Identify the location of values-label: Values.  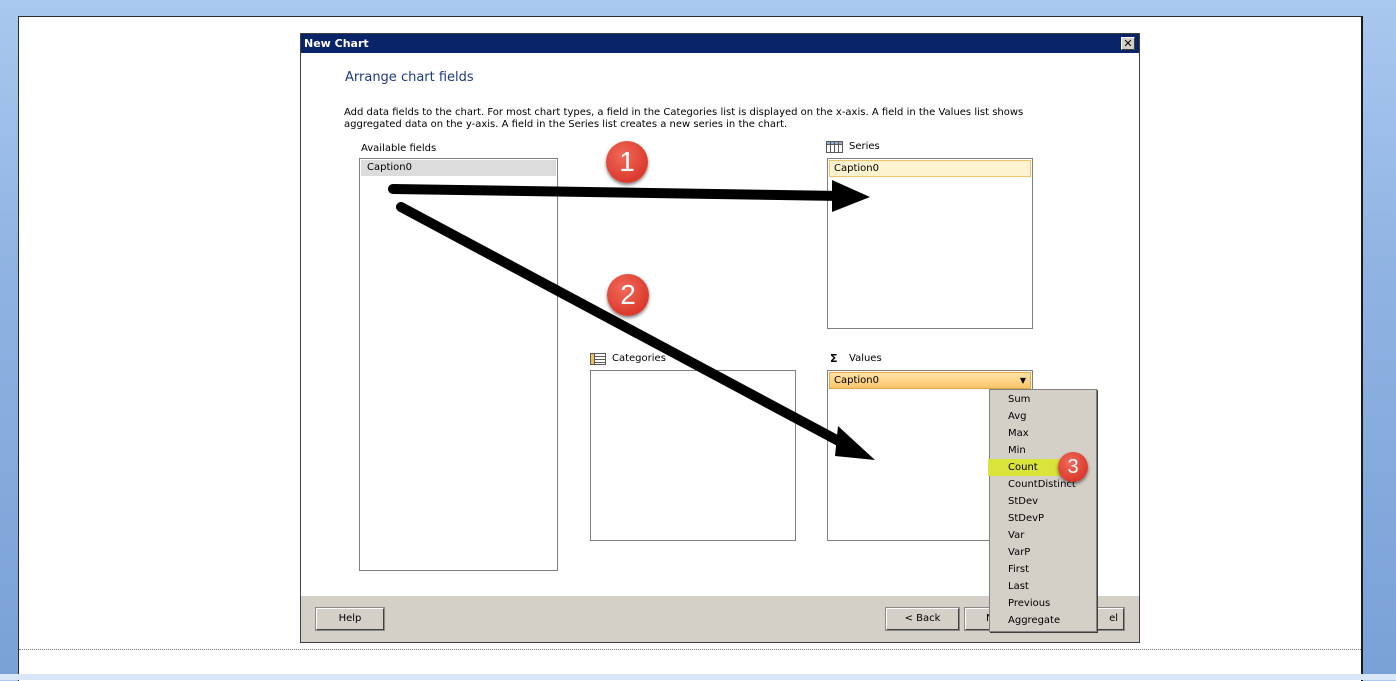
(865, 358).